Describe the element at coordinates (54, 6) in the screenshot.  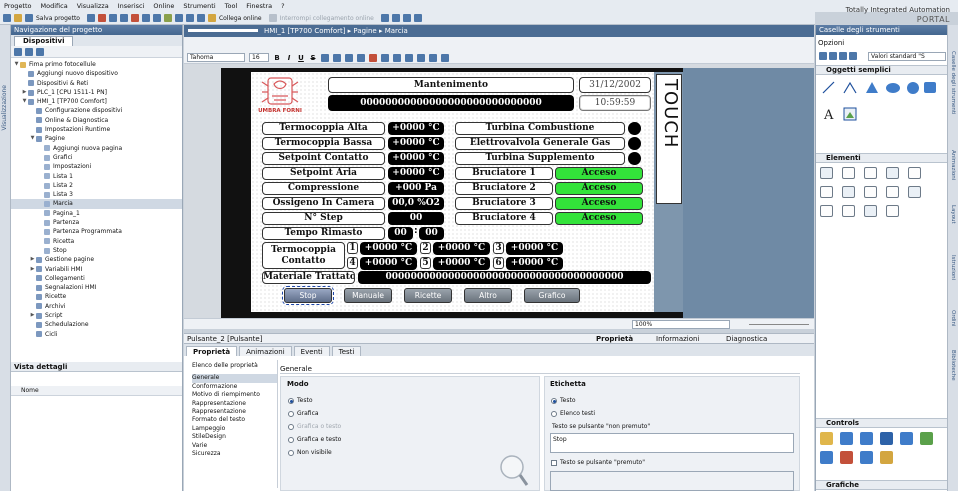
I see `menu-item-1: Modifica` at that location.